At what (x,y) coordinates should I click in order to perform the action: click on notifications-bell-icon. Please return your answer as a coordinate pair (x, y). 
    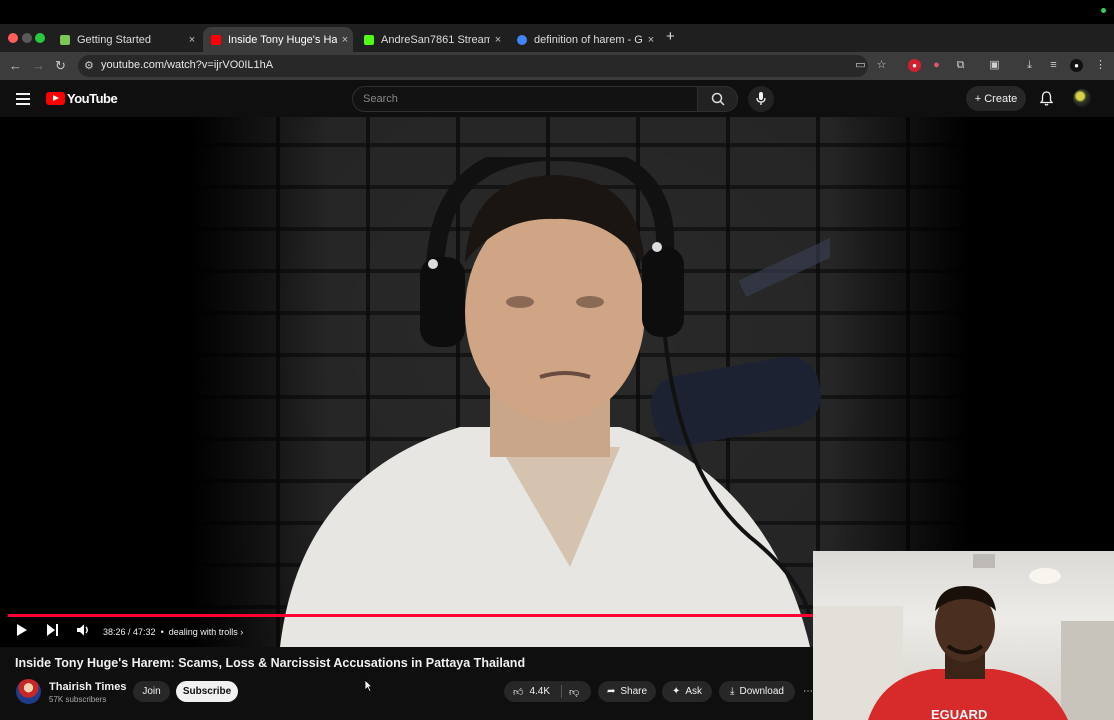
    Looking at the image, I should click on (1046, 98).